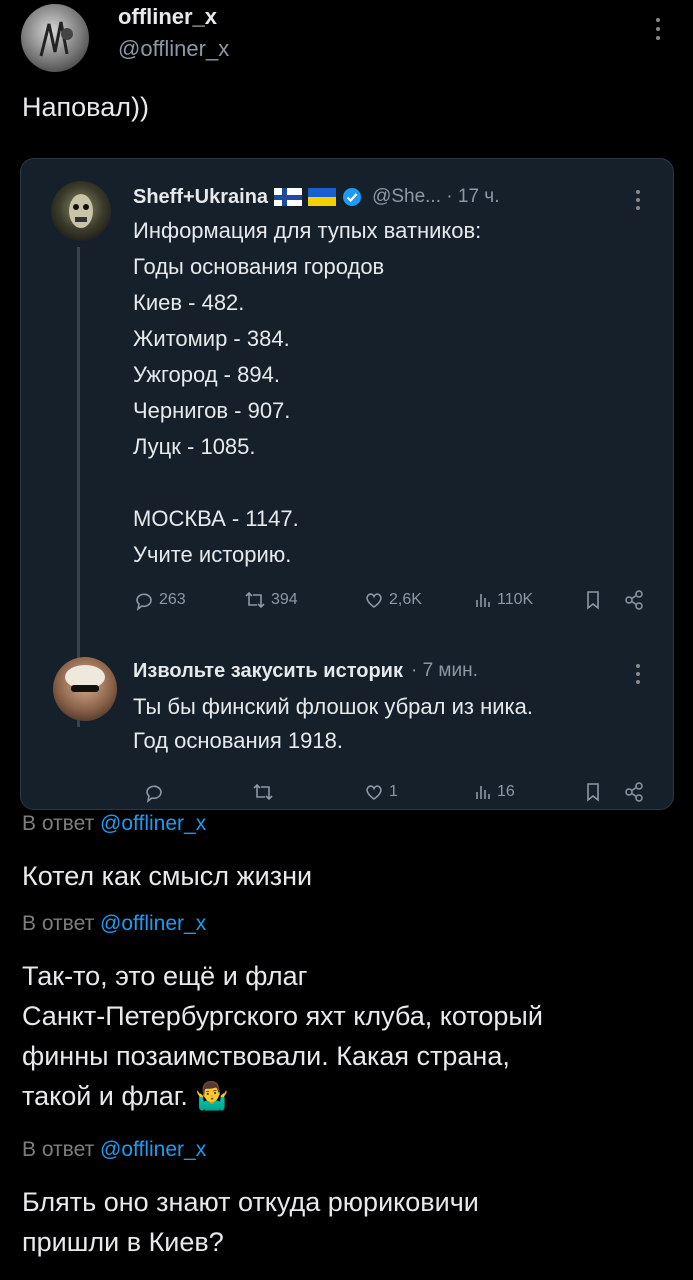  What do you see at coordinates (123, 1242) in the screenshot?
I see `comment-line: пришли в Киев?` at bounding box center [123, 1242].